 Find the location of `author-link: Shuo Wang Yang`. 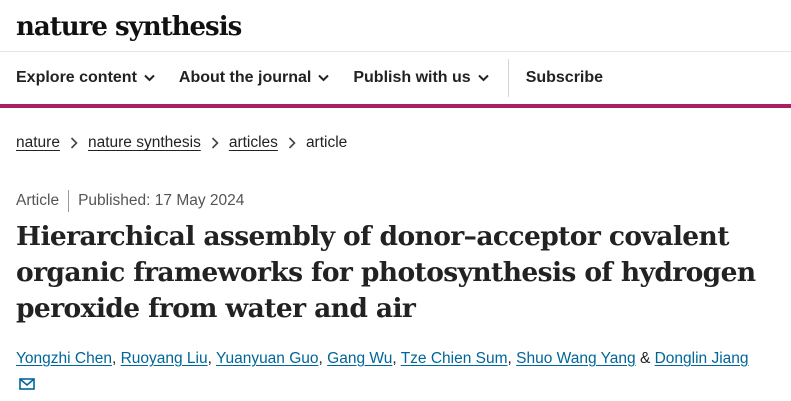

author-link: Shuo Wang Yang is located at coordinates (576, 358).